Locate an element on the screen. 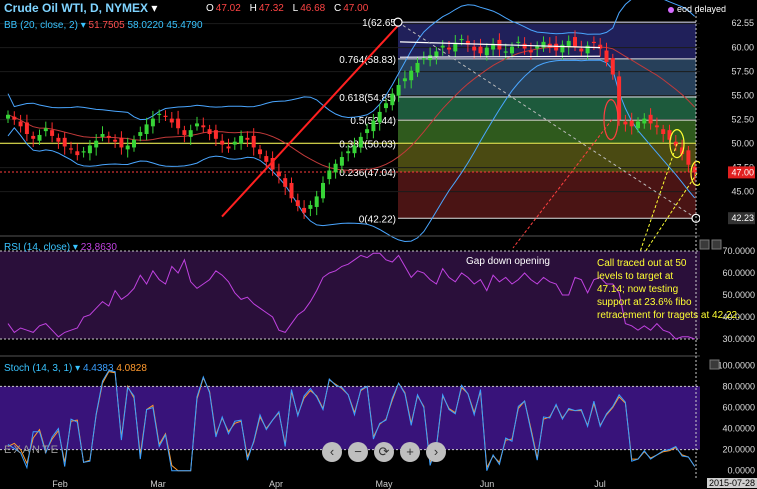 This screenshot has height=489, width=757. price-axis-label: 62.55 is located at coordinates (742, 23).